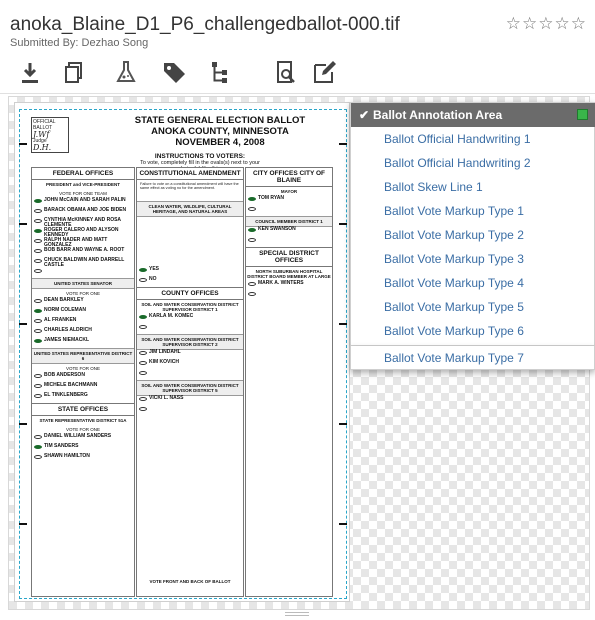  Describe the element at coordinates (582, 114) in the screenshot. I see `color-swatch-icon` at that location.